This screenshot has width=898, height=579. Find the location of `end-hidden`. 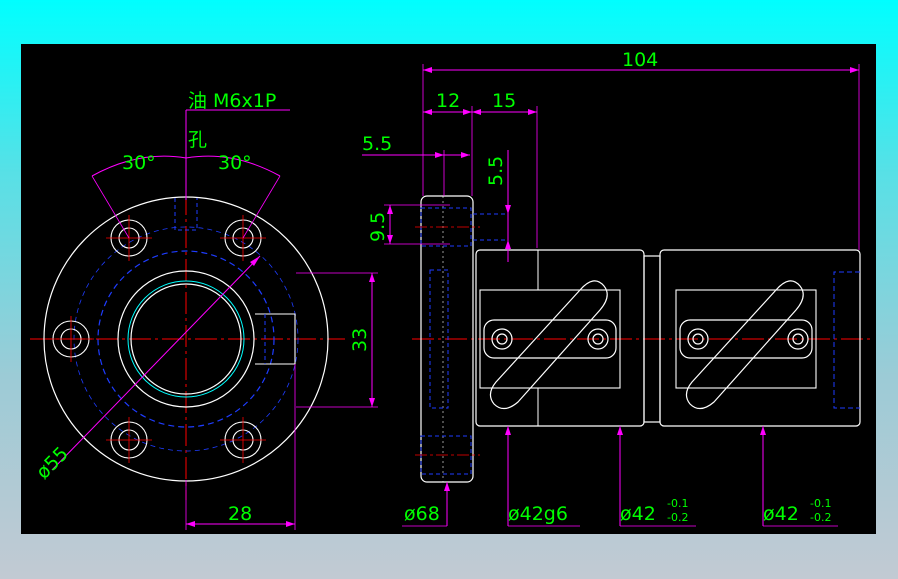

end-hidden is located at coordinates (846, 340).